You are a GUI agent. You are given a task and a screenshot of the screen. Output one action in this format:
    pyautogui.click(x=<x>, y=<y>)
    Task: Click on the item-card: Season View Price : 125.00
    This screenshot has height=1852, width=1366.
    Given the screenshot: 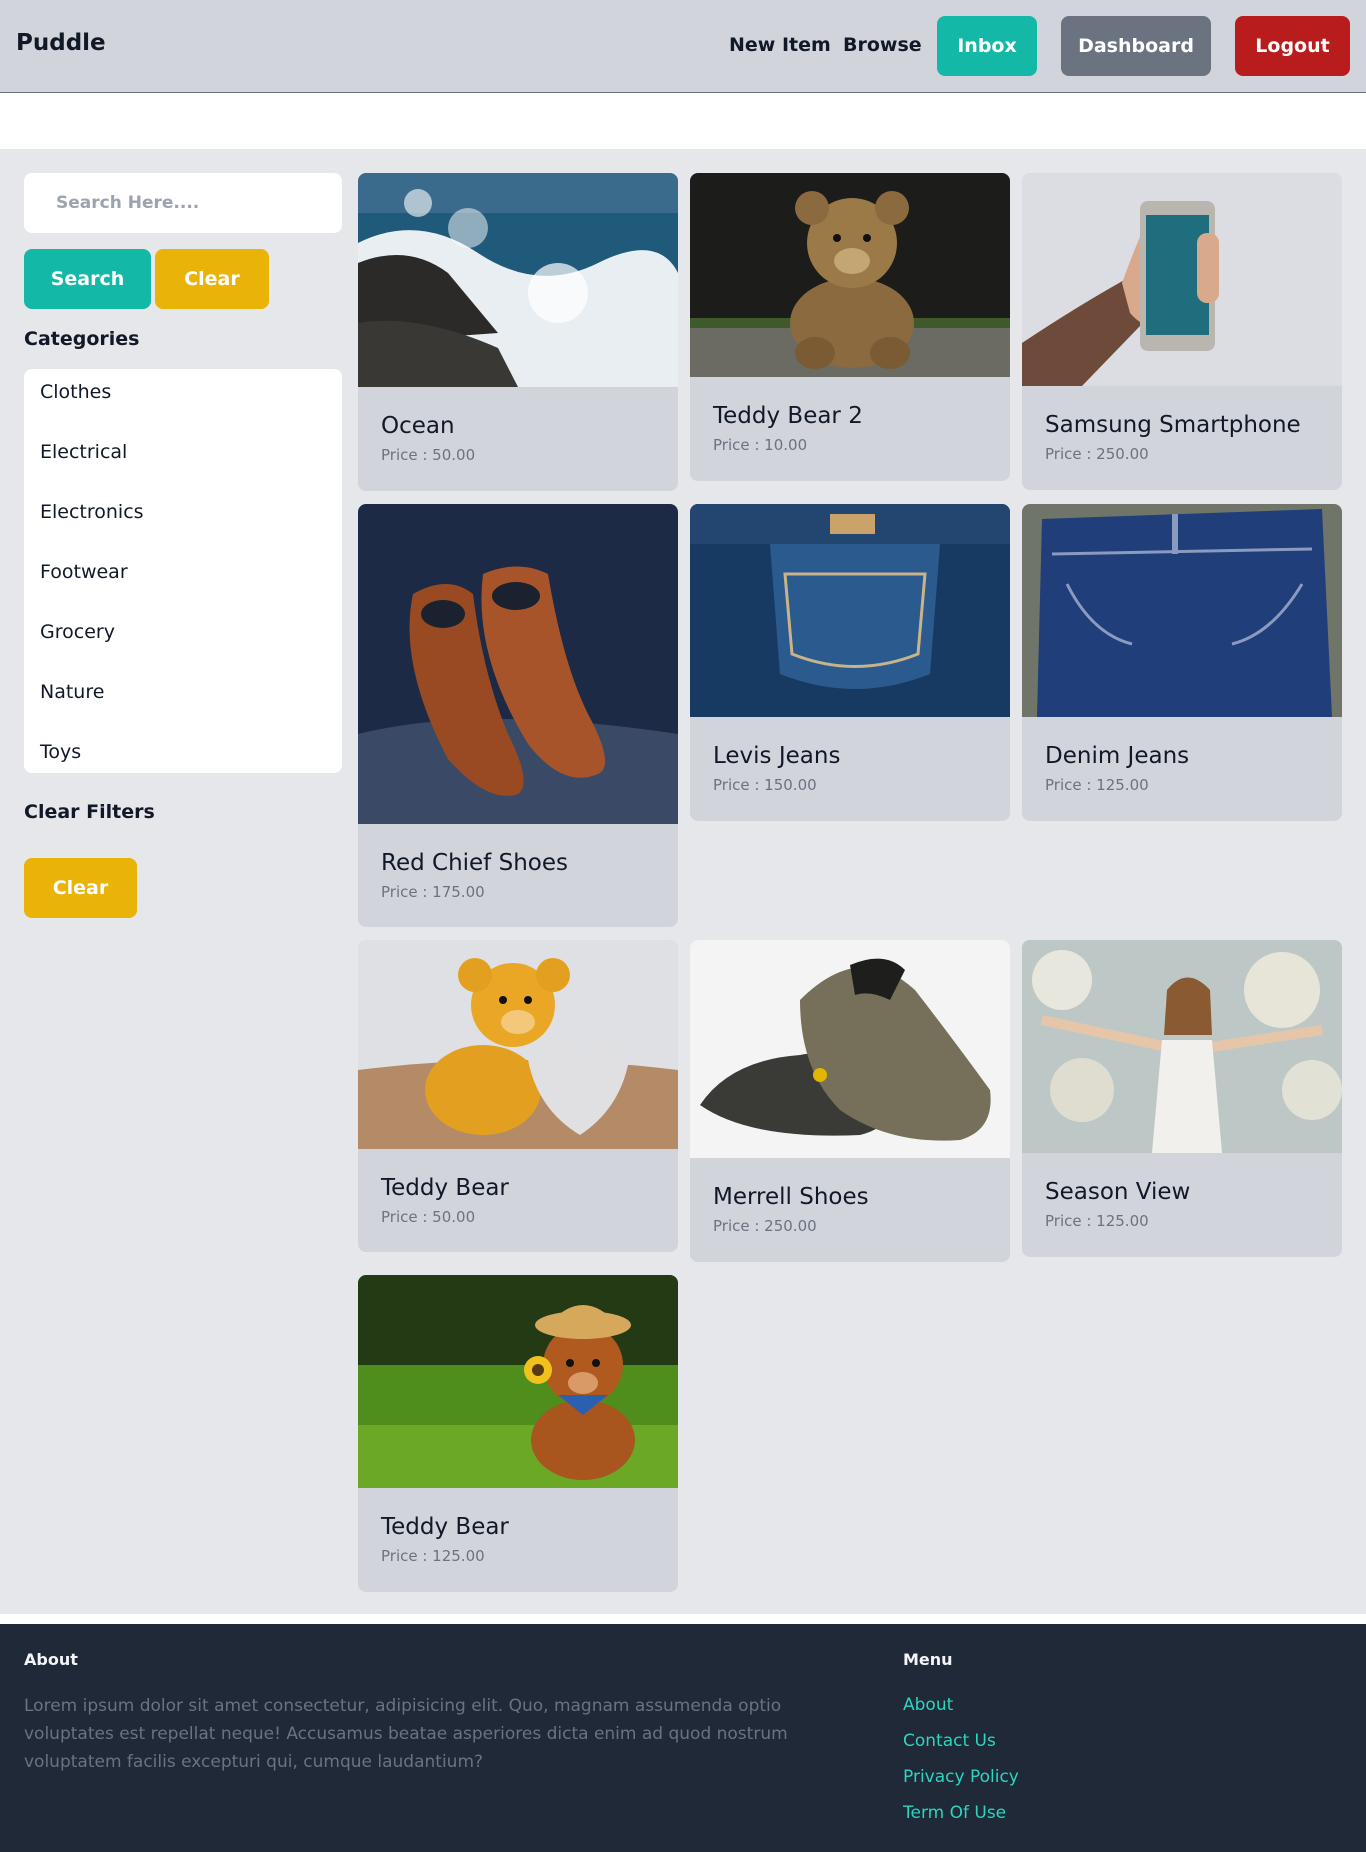 What is the action you would take?
    pyautogui.click(x=1182, y=1098)
    